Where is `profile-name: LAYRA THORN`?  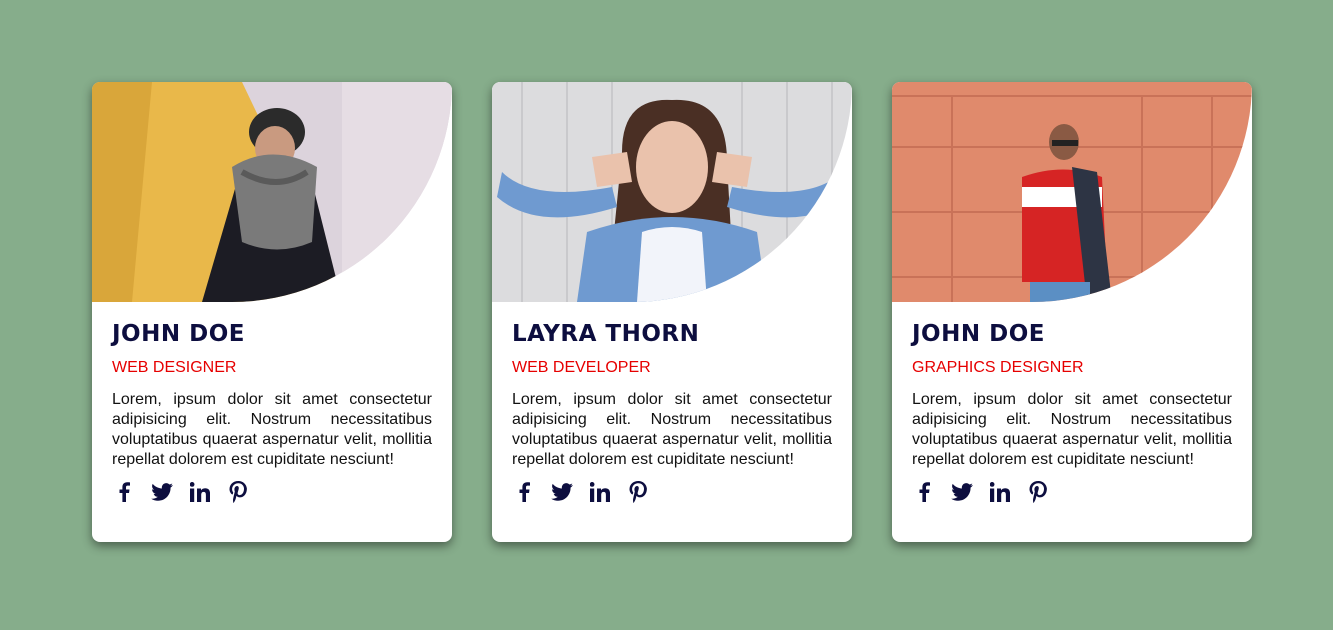 profile-name: LAYRA THORN is located at coordinates (606, 334).